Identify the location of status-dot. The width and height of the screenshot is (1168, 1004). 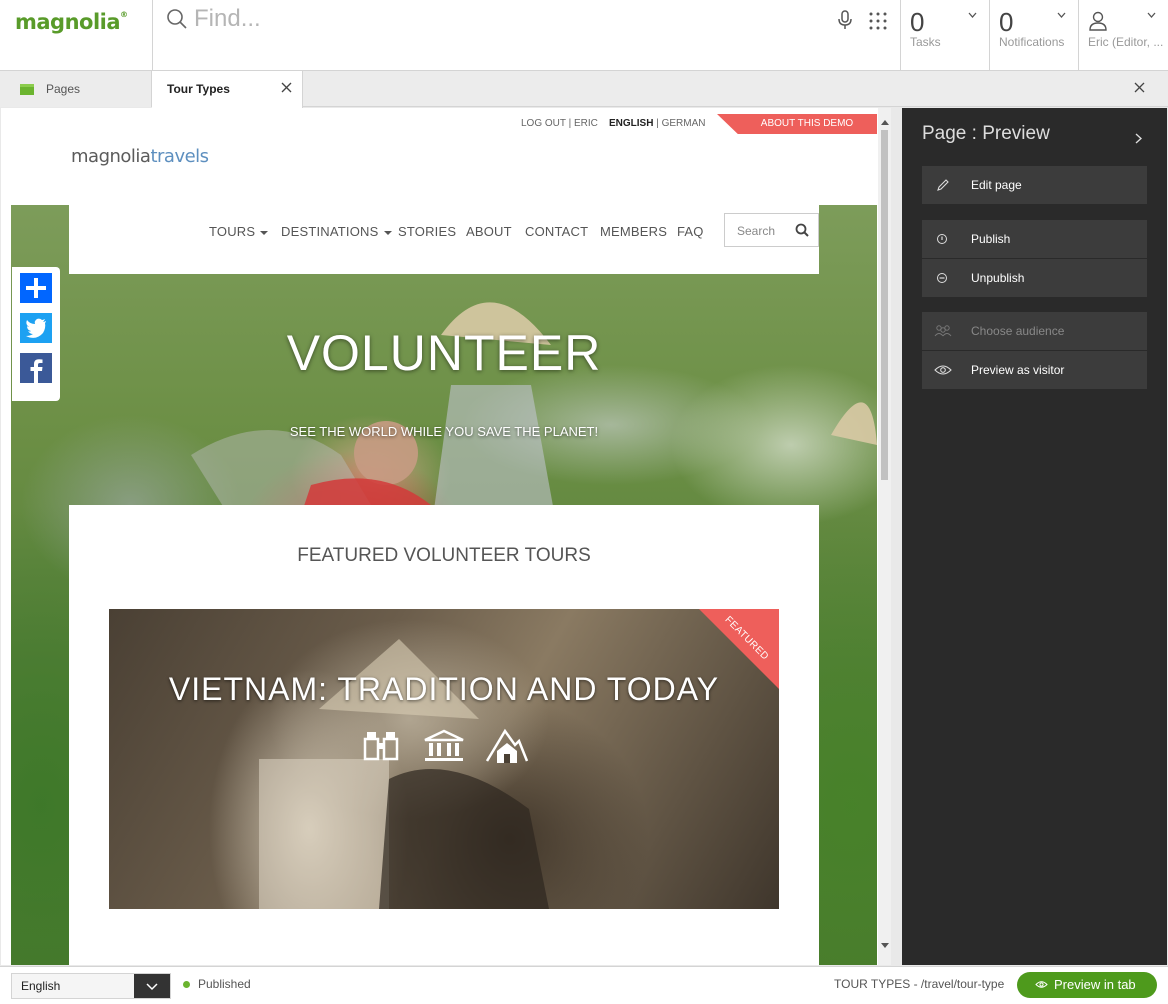
(186, 984).